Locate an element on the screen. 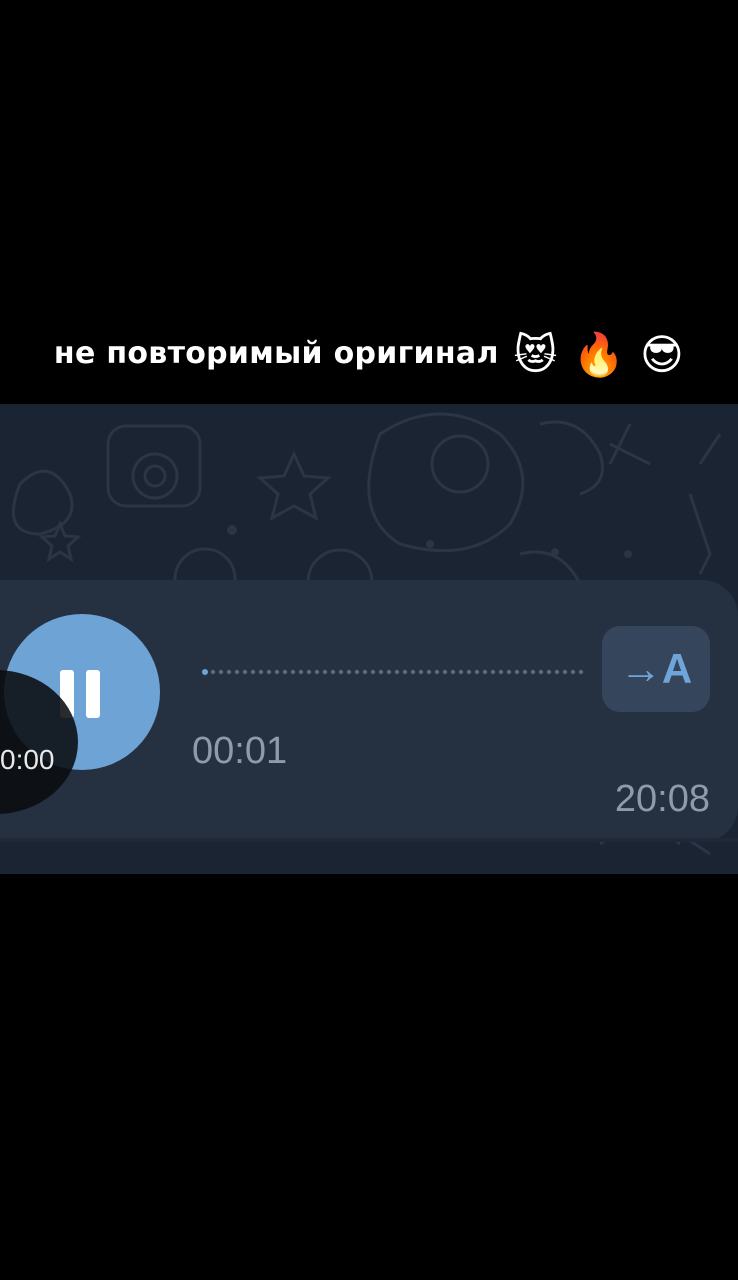 The image size is (738, 1280). transcribe-button: →A is located at coordinates (656, 669).